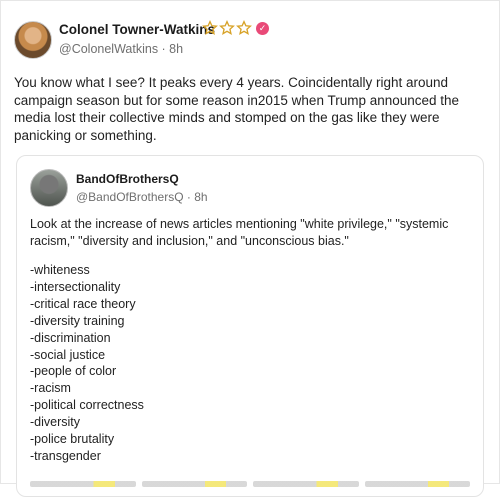  Describe the element at coordinates (60, 270) in the screenshot. I see `list-item: -whiteness` at that location.